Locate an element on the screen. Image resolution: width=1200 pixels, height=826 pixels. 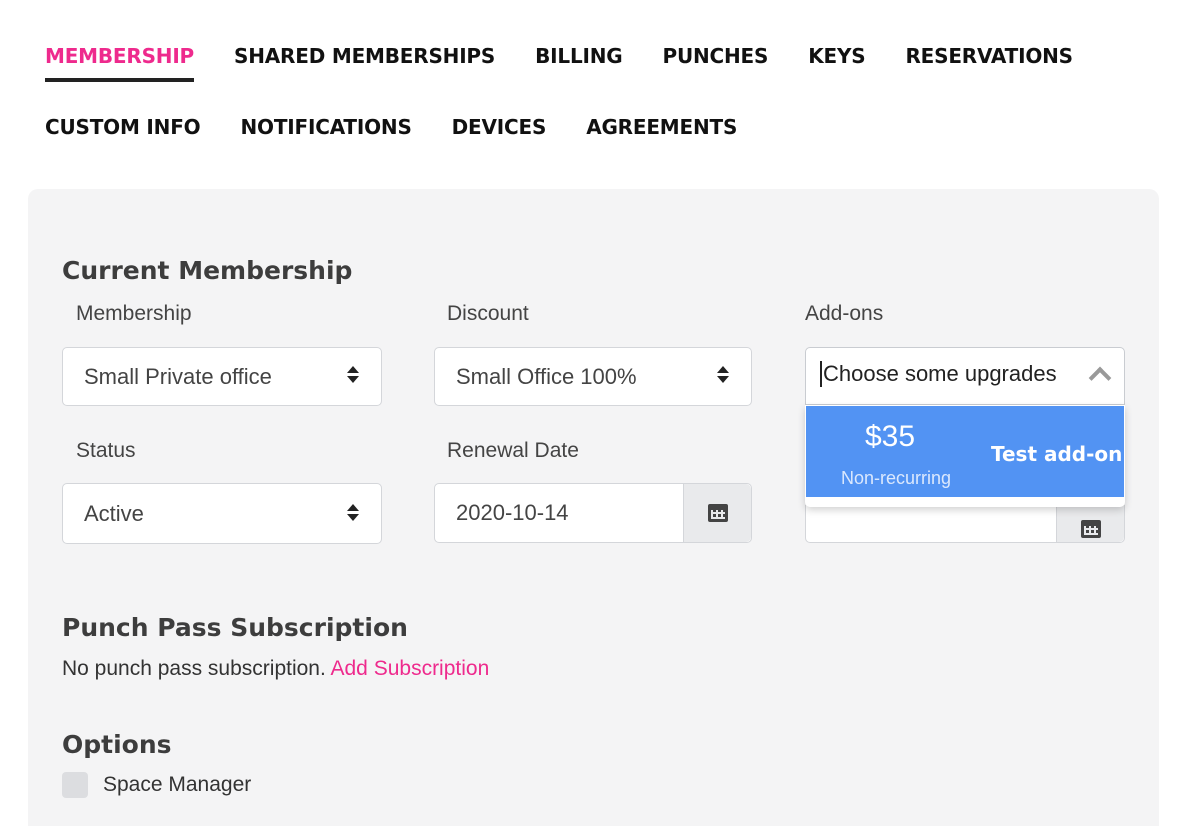
renewal-date-value: 2020-10-14 is located at coordinates (512, 512).